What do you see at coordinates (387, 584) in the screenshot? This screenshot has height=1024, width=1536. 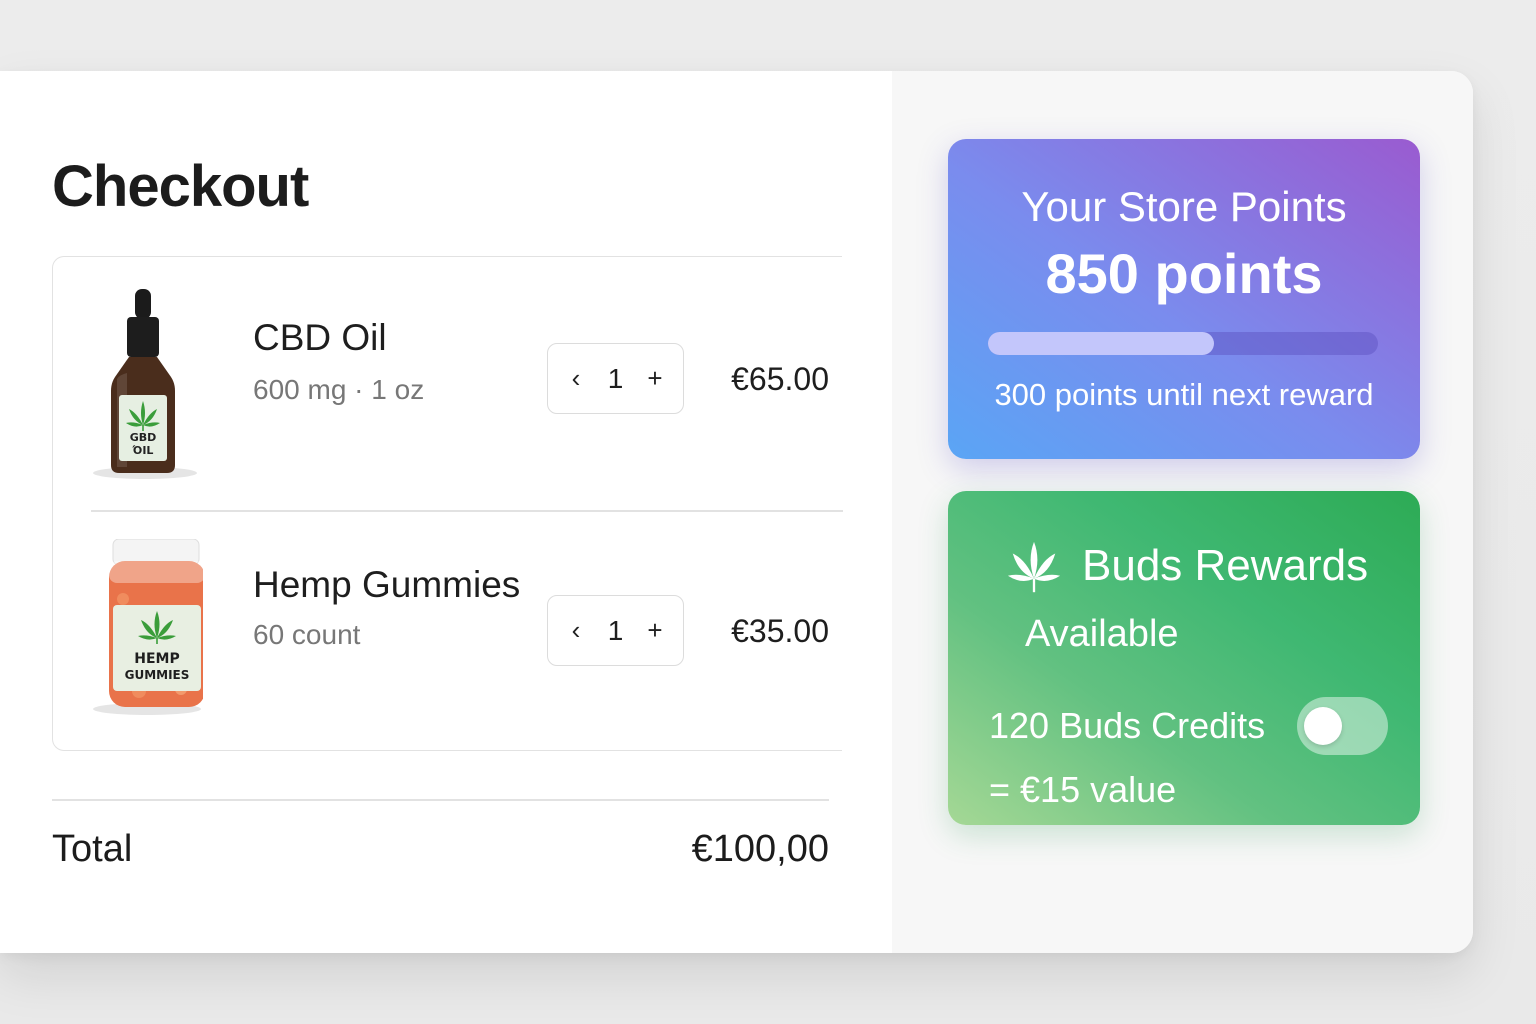 I see `item-name: Hemp Gummies` at bounding box center [387, 584].